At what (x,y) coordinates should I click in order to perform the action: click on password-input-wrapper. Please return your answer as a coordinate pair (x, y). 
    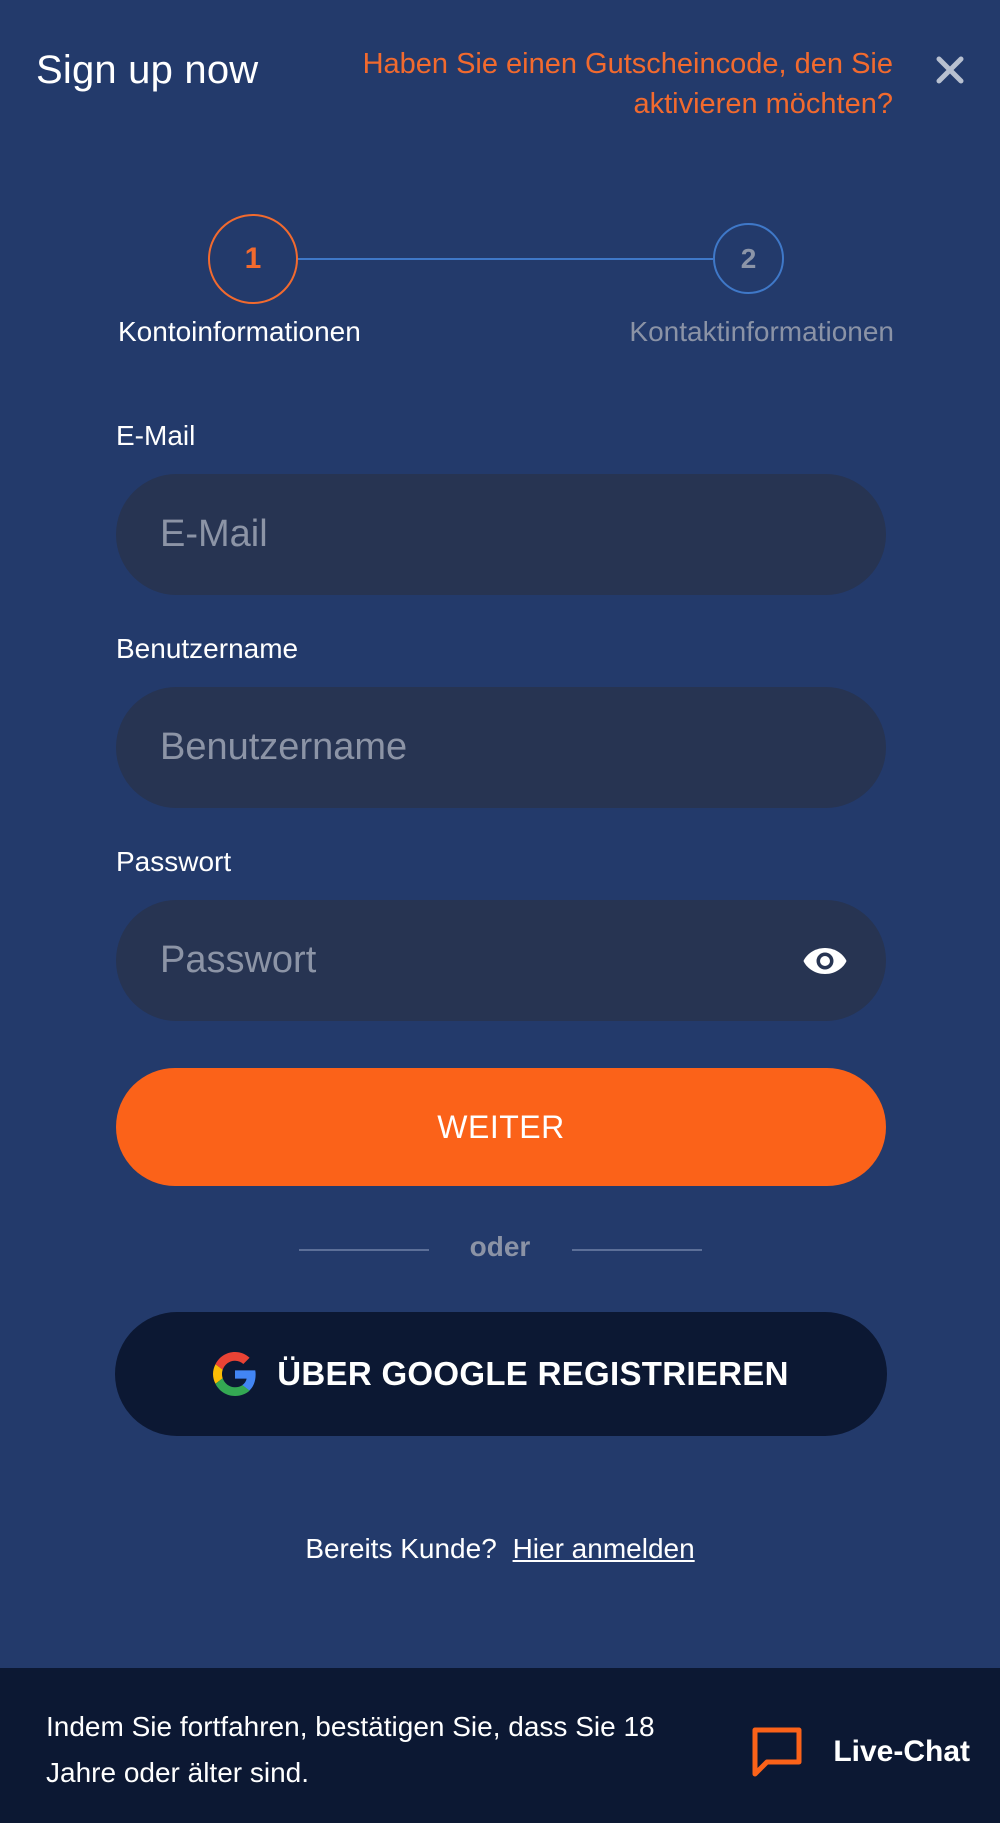
    Looking at the image, I should click on (501, 960).